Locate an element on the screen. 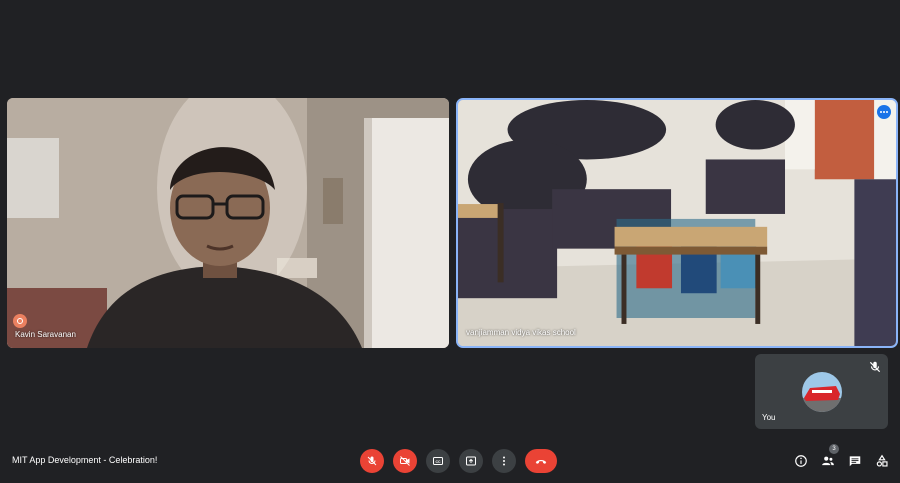 This screenshot has width=900, height=483. mic-off-icon is located at coordinates (372, 461).